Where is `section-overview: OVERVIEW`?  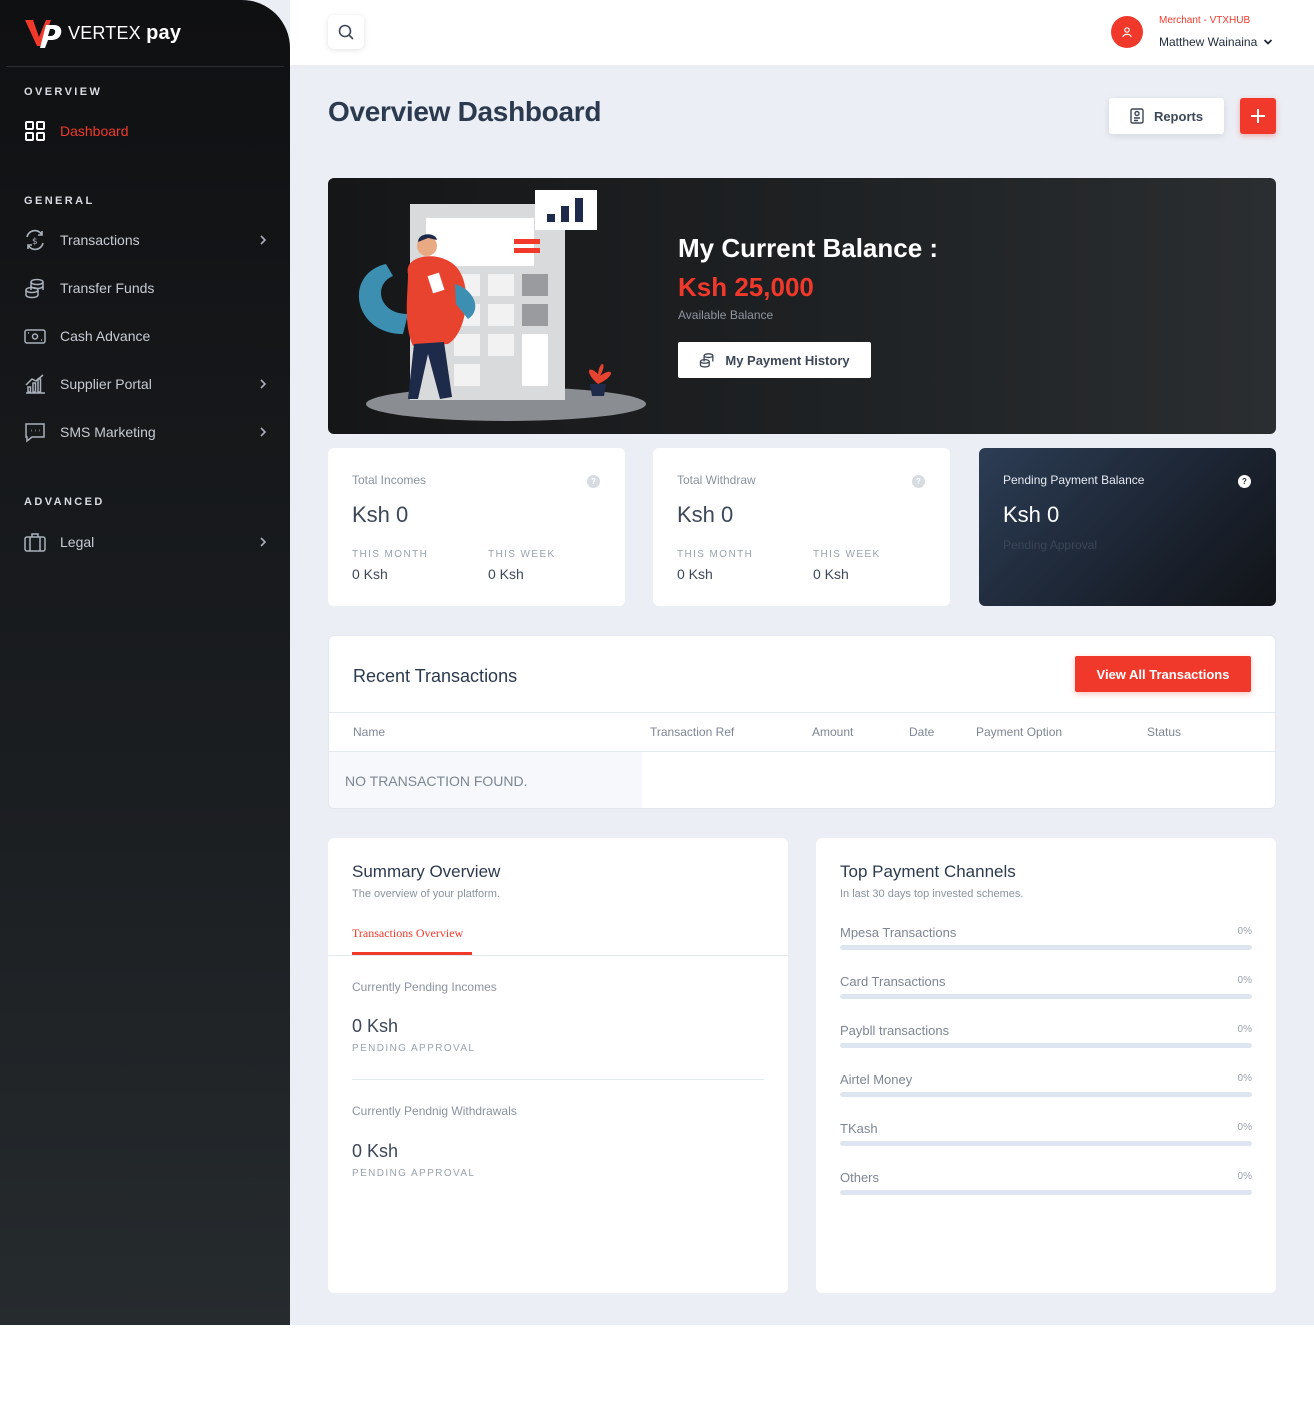 section-overview: OVERVIEW is located at coordinates (63, 92).